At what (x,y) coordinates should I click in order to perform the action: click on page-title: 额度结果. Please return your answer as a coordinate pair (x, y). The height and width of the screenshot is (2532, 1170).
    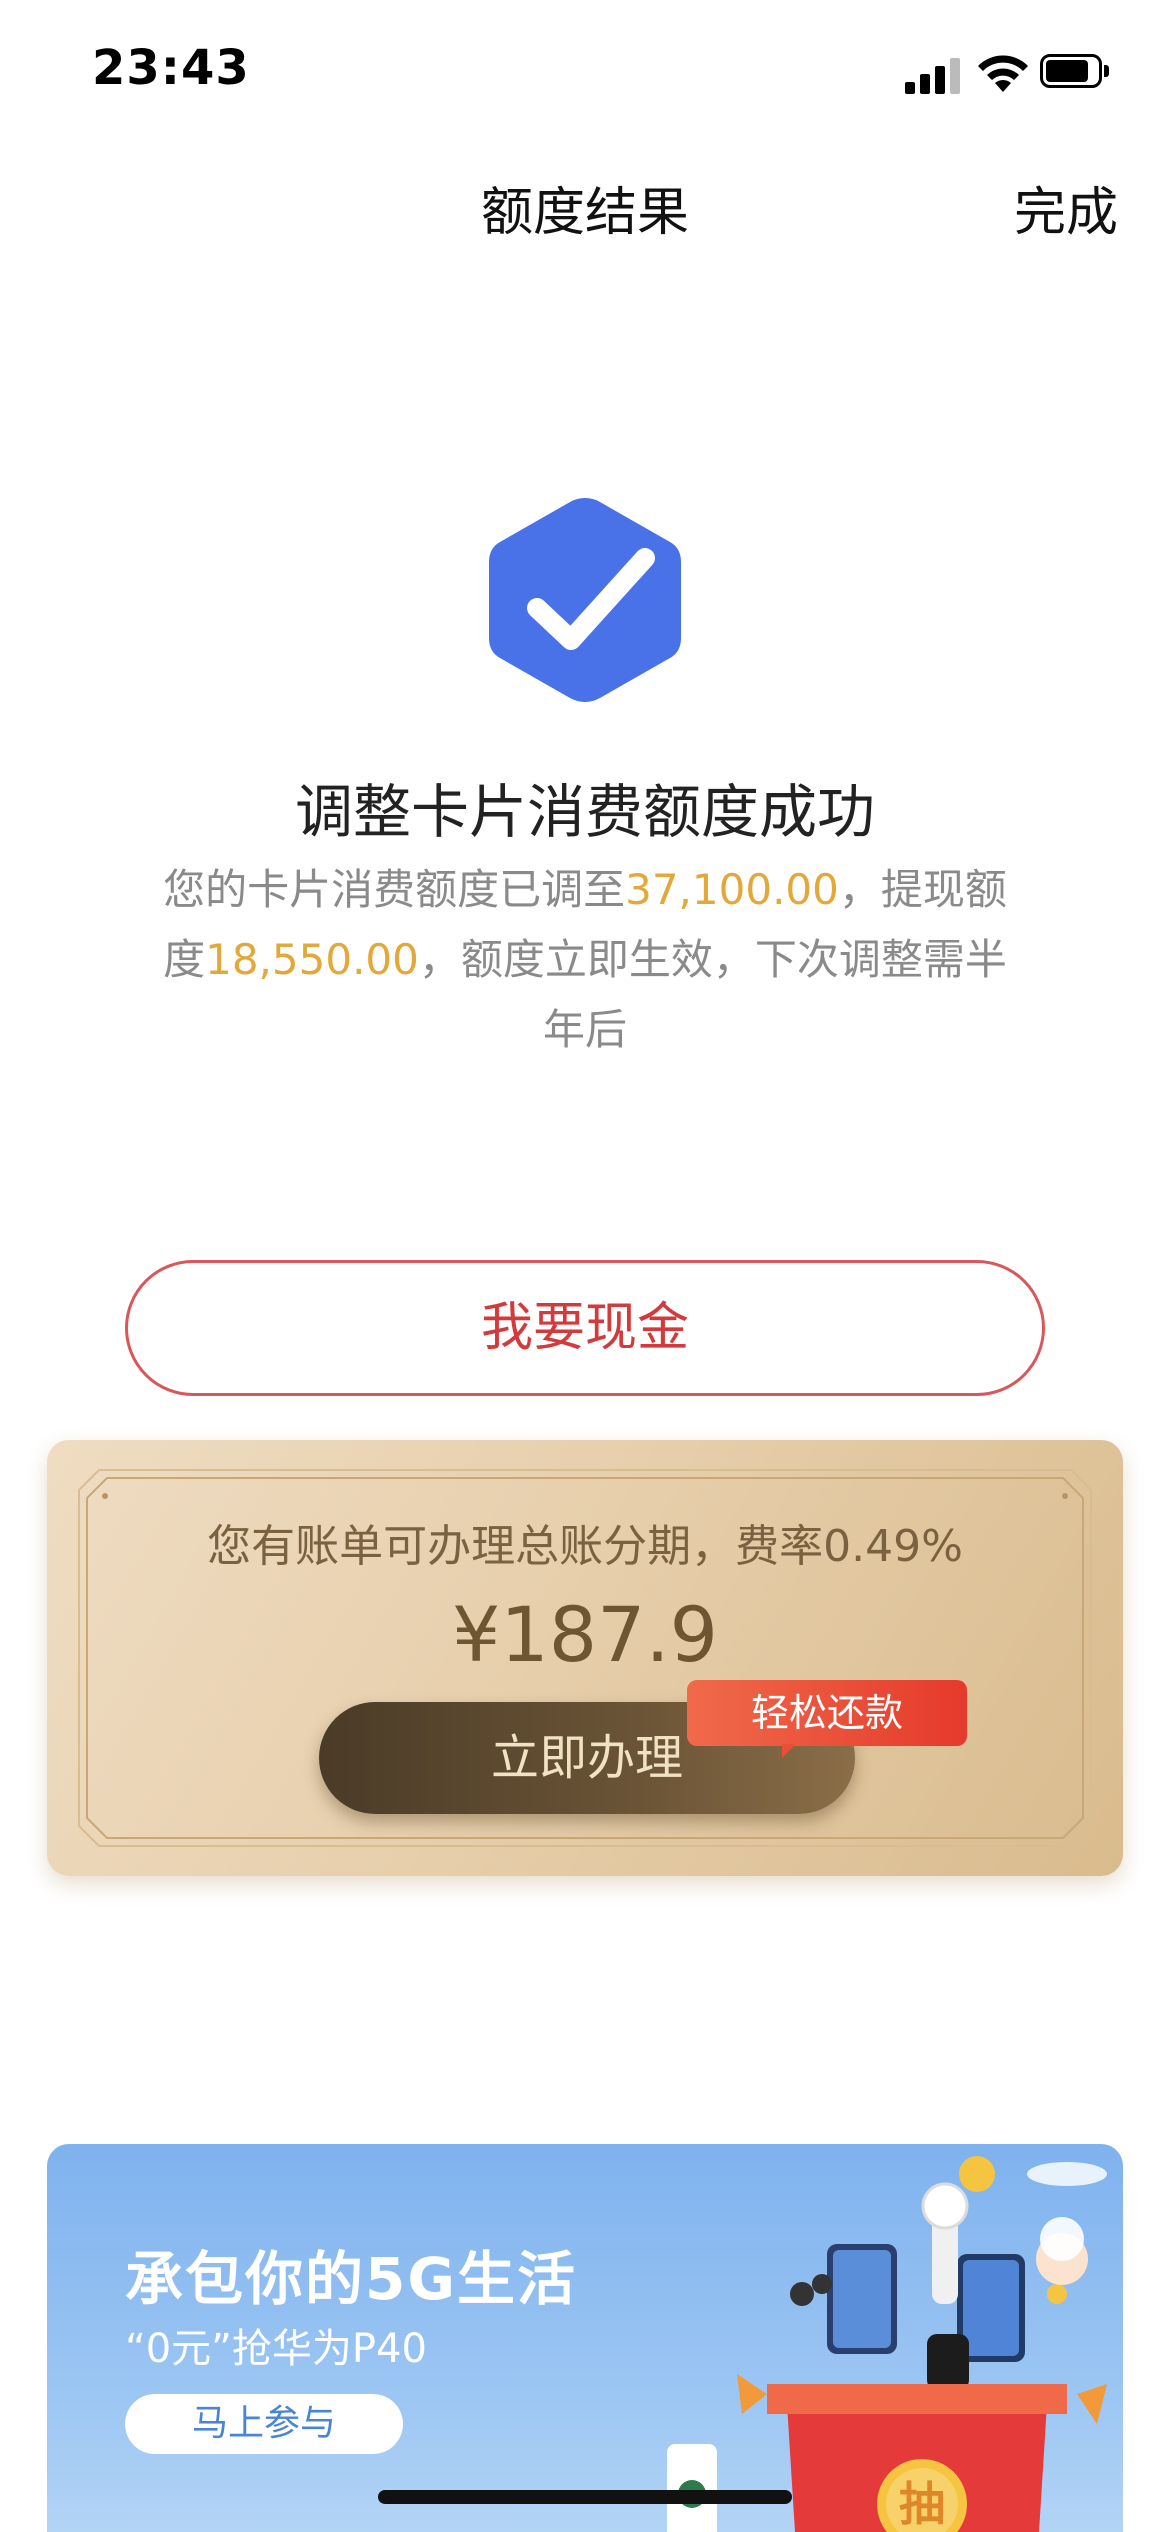
    Looking at the image, I should click on (584, 213).